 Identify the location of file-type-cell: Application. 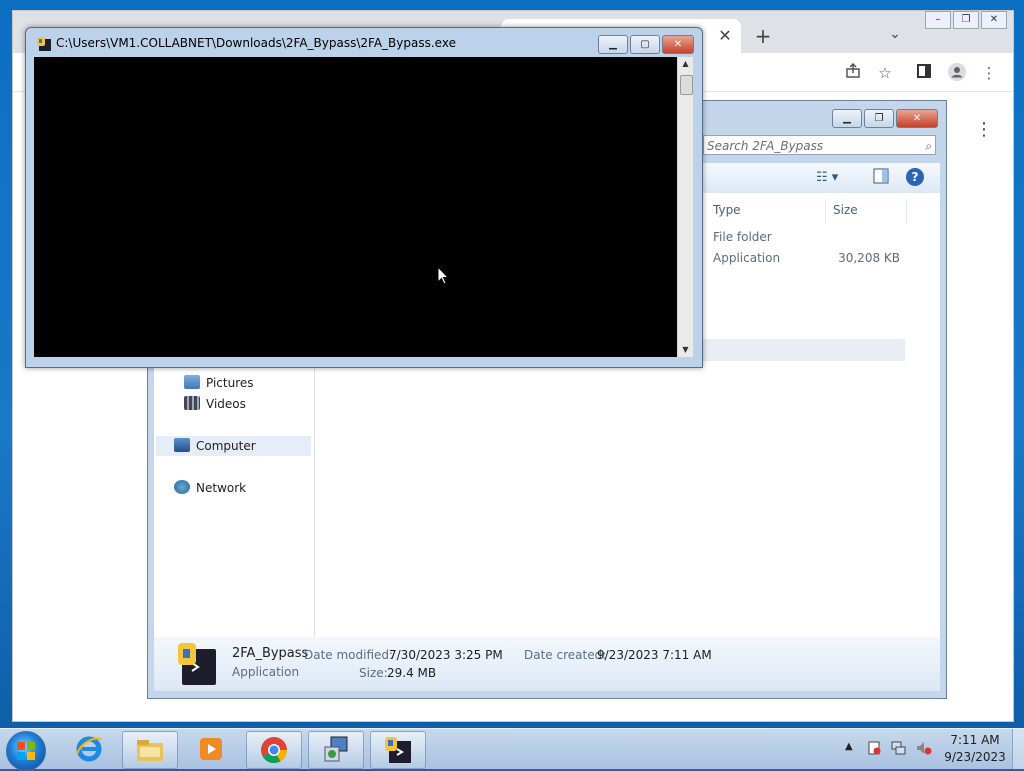
(746, 258).